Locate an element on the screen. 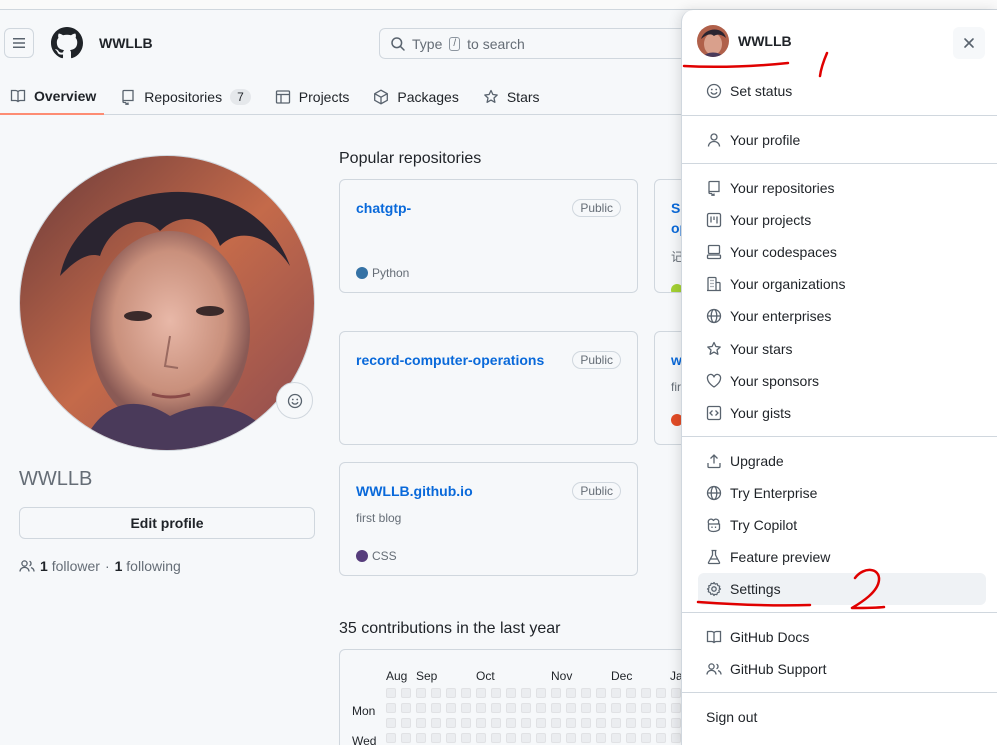  menu-item-settings: Settings is located at coordinates (842, 589).